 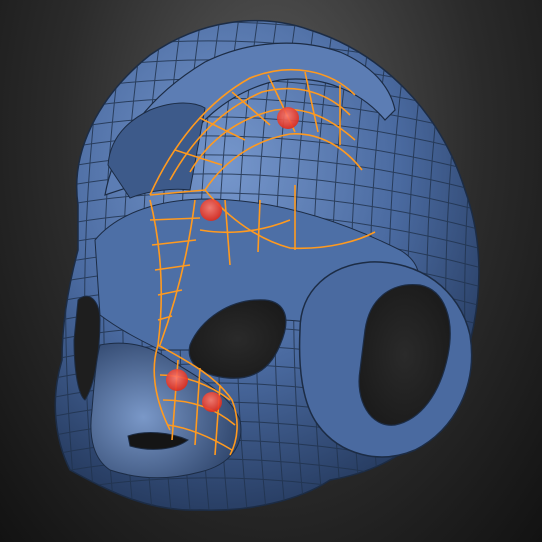 What do you see at coordinates (211, 210) in the screenshot?
I see `marker-2-pin-icon` at bounding box center [211, 210].